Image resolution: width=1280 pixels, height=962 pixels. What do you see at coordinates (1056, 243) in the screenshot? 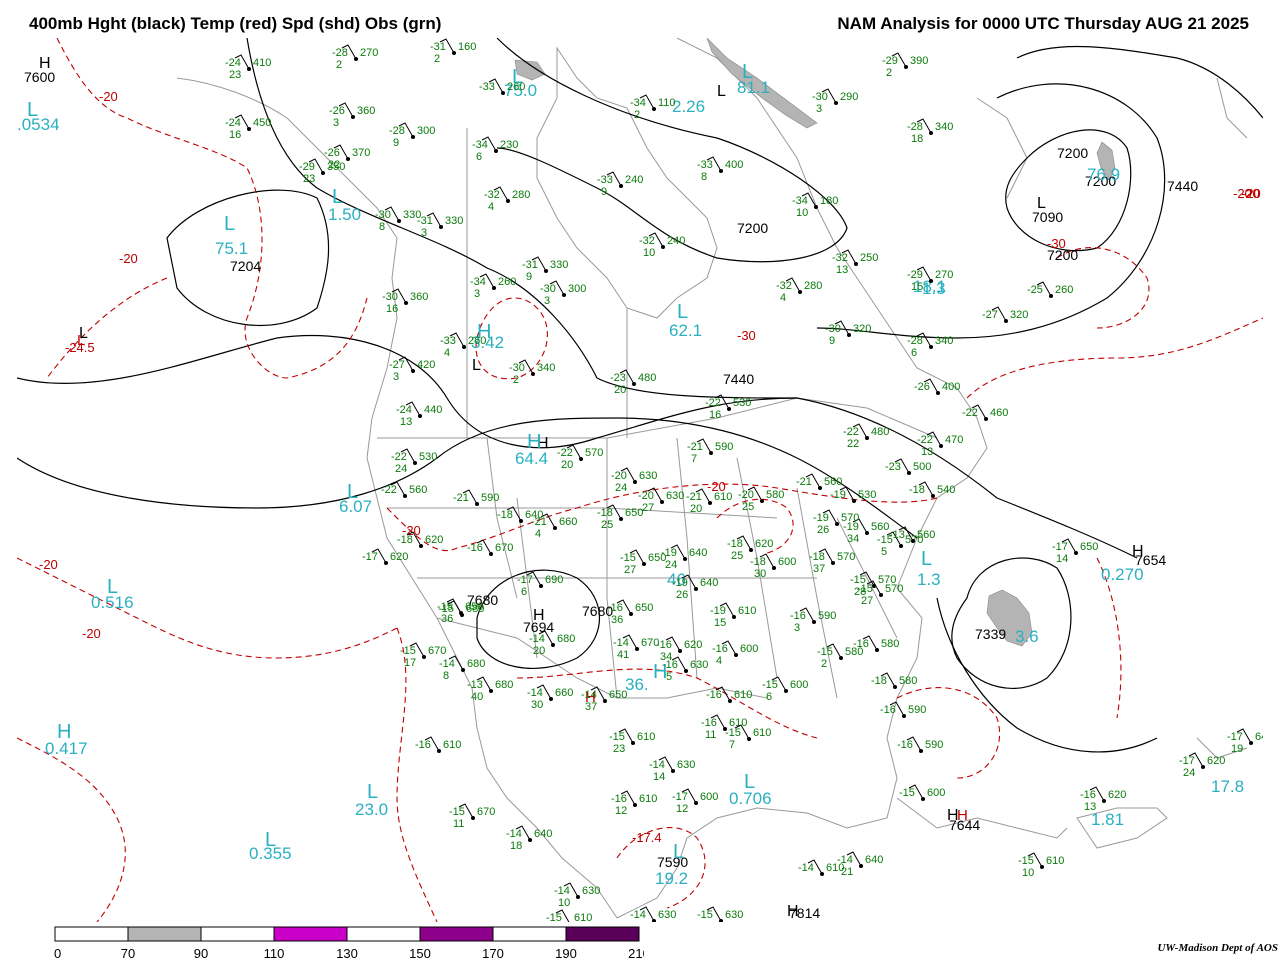
I see `temp-label: -30` at bounding box center [1056, 243].